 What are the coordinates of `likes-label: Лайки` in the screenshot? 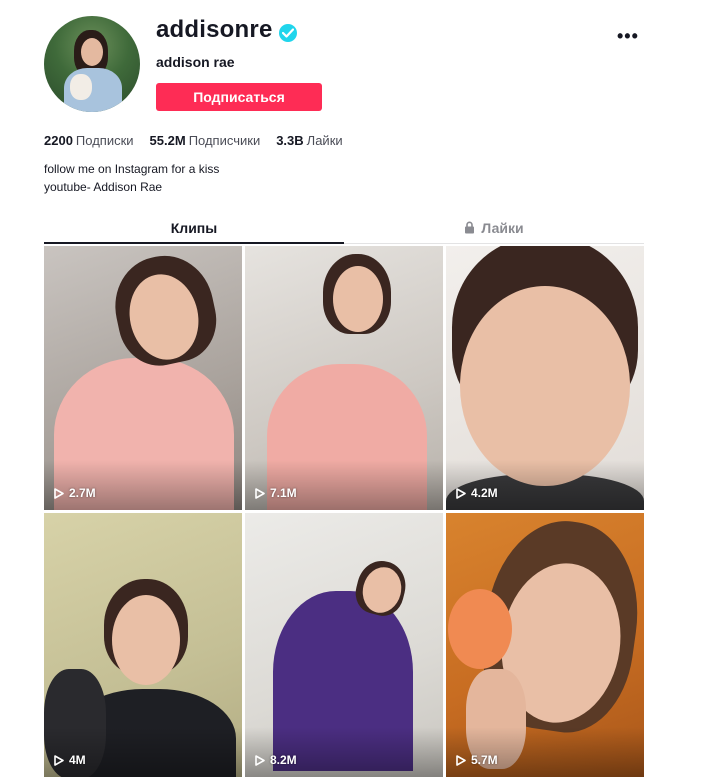 It's located at (324, 140).